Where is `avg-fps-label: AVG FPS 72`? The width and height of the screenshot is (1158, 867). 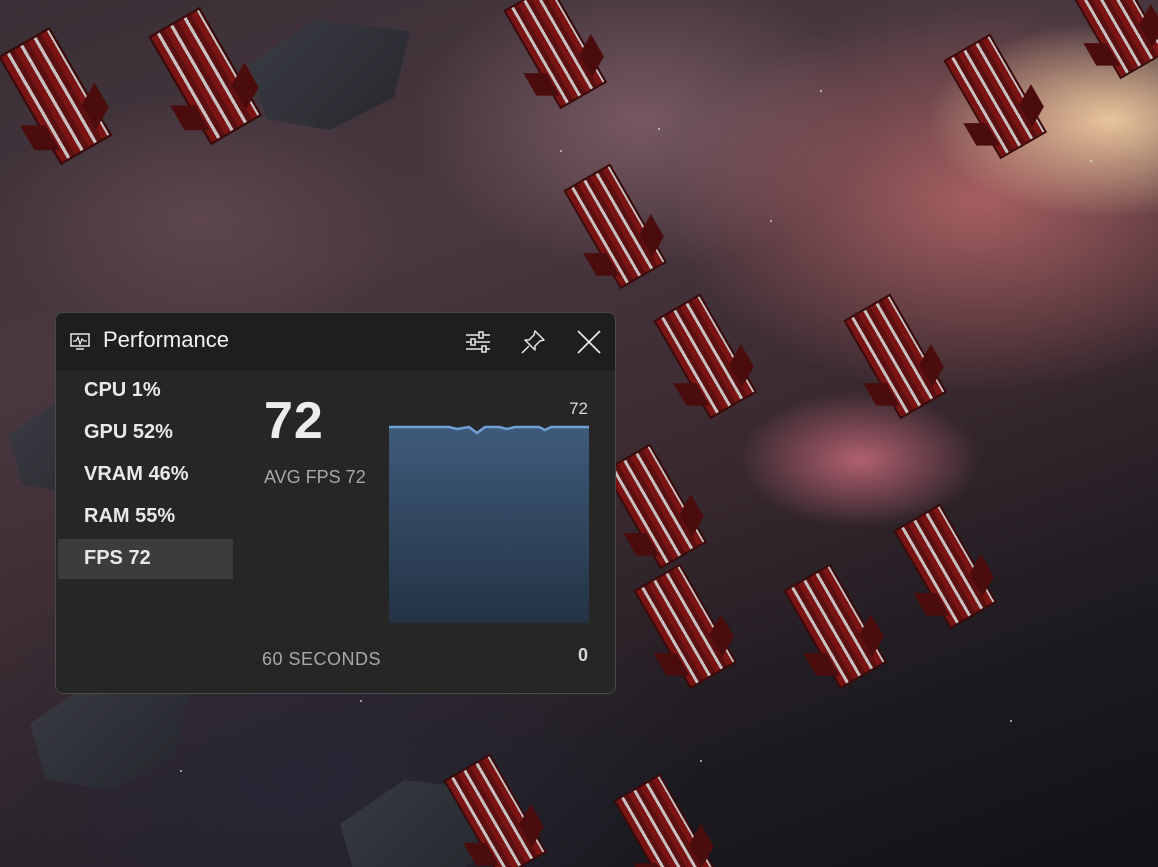 avg-fps-label: AVG FPS 72 is located at coordinates (315, 477).